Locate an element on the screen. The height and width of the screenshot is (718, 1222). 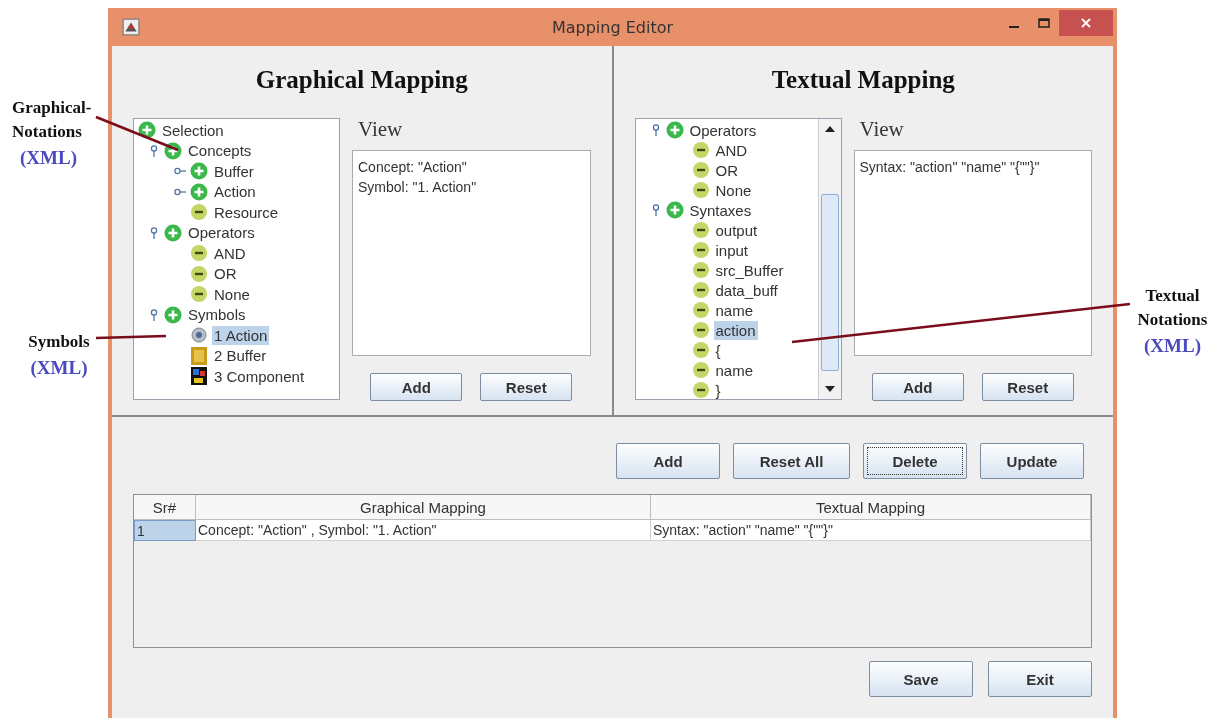
minimize-icon is located at coordinates (1014, 27).